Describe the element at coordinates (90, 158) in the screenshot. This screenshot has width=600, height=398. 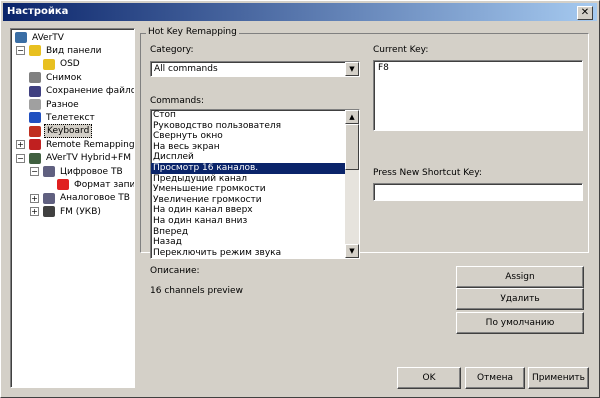
I see `tree-item-label: AVerTV Hybrid+FM Vo` at that location.